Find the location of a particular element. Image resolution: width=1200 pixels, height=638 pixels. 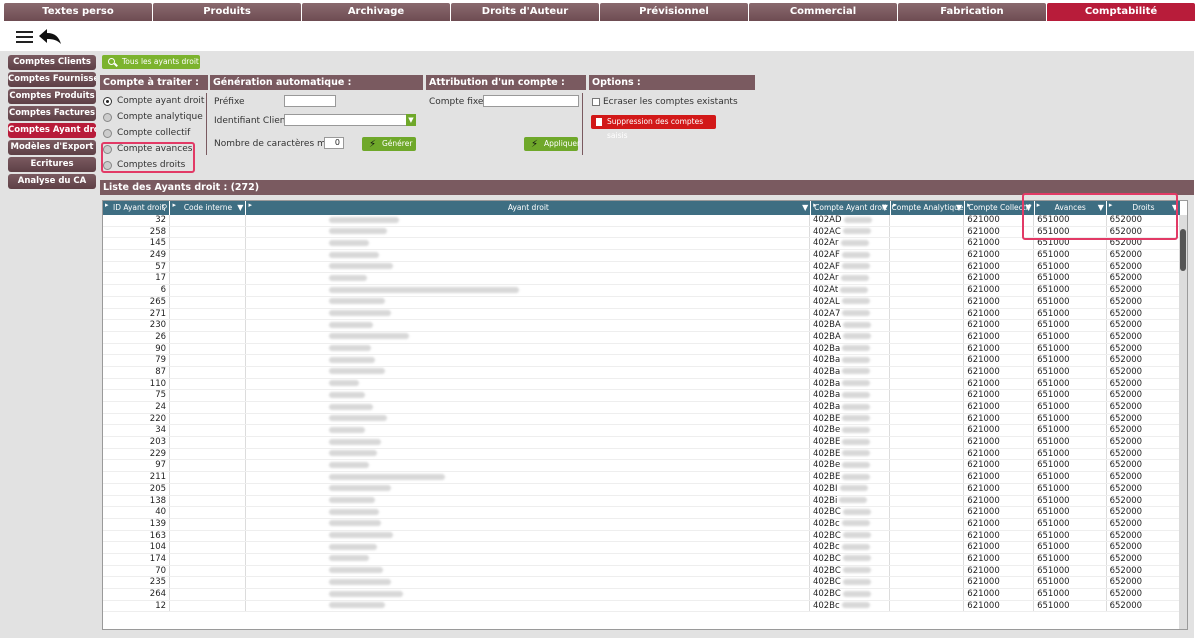

table-row: 97 402Be 621000 651000 652000 is located at coordinates (642, 466).